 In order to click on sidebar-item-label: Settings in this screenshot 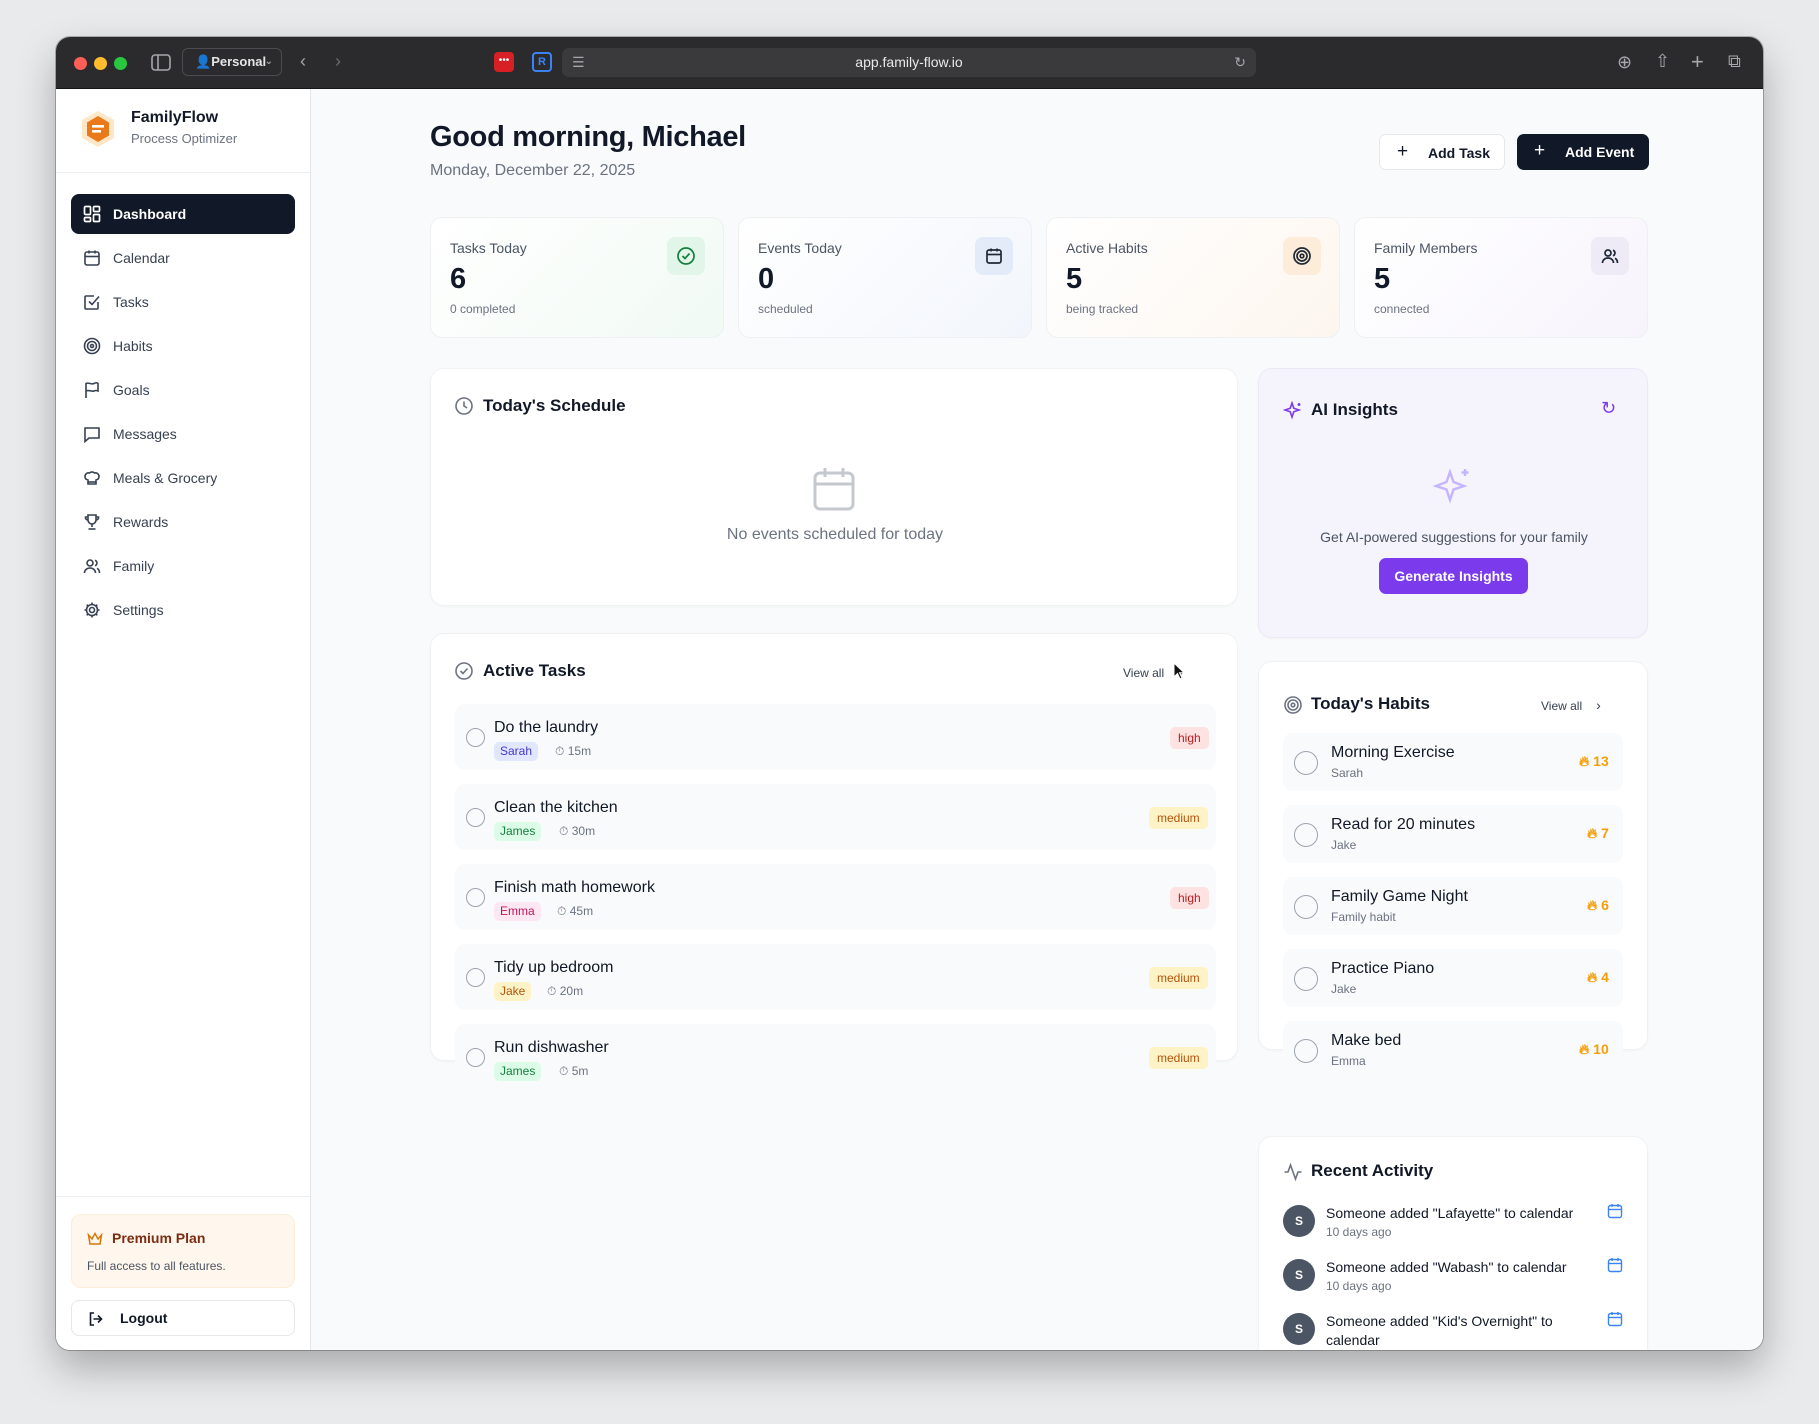, I will do `click(138, 610)`.